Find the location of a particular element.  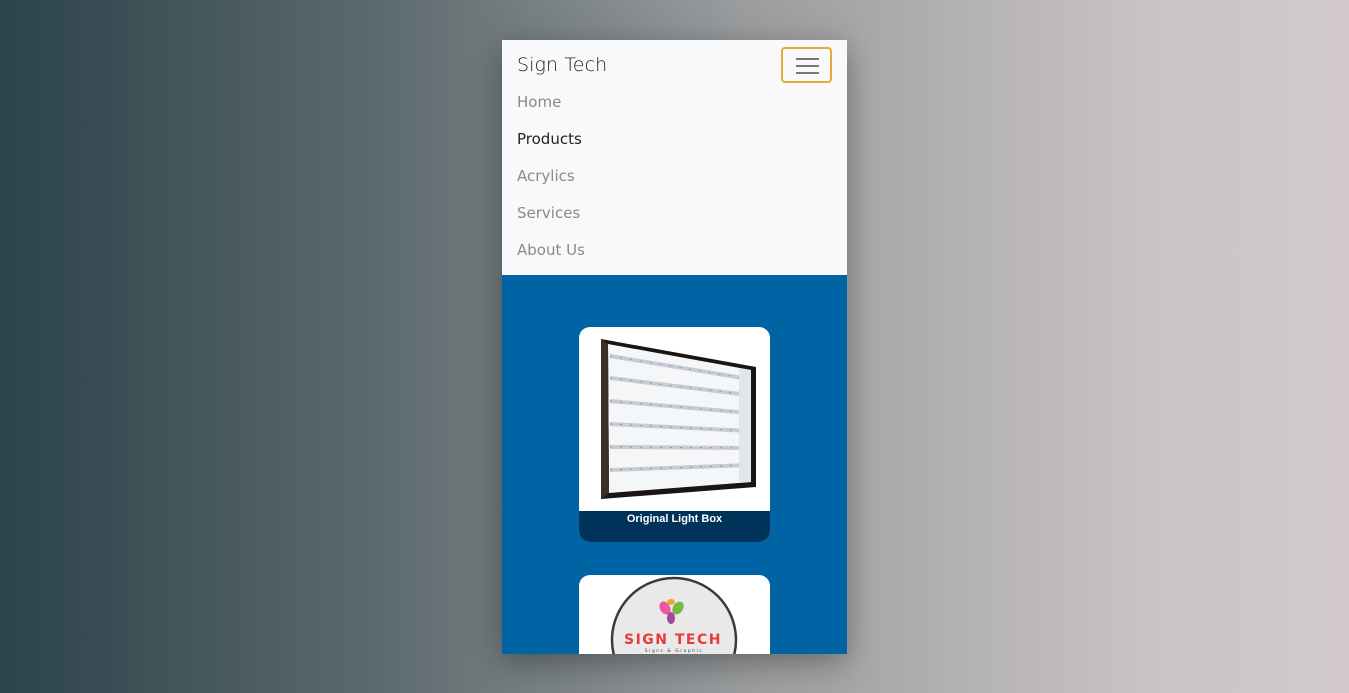

product-caption: Original Light Box is located at coordinates (674, 526).